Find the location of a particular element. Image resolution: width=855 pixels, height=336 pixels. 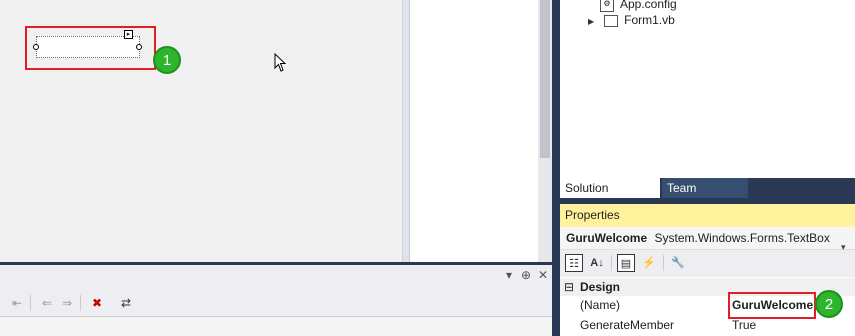

indent-left-icon: ⇐ is located at coordinates (47, 303).